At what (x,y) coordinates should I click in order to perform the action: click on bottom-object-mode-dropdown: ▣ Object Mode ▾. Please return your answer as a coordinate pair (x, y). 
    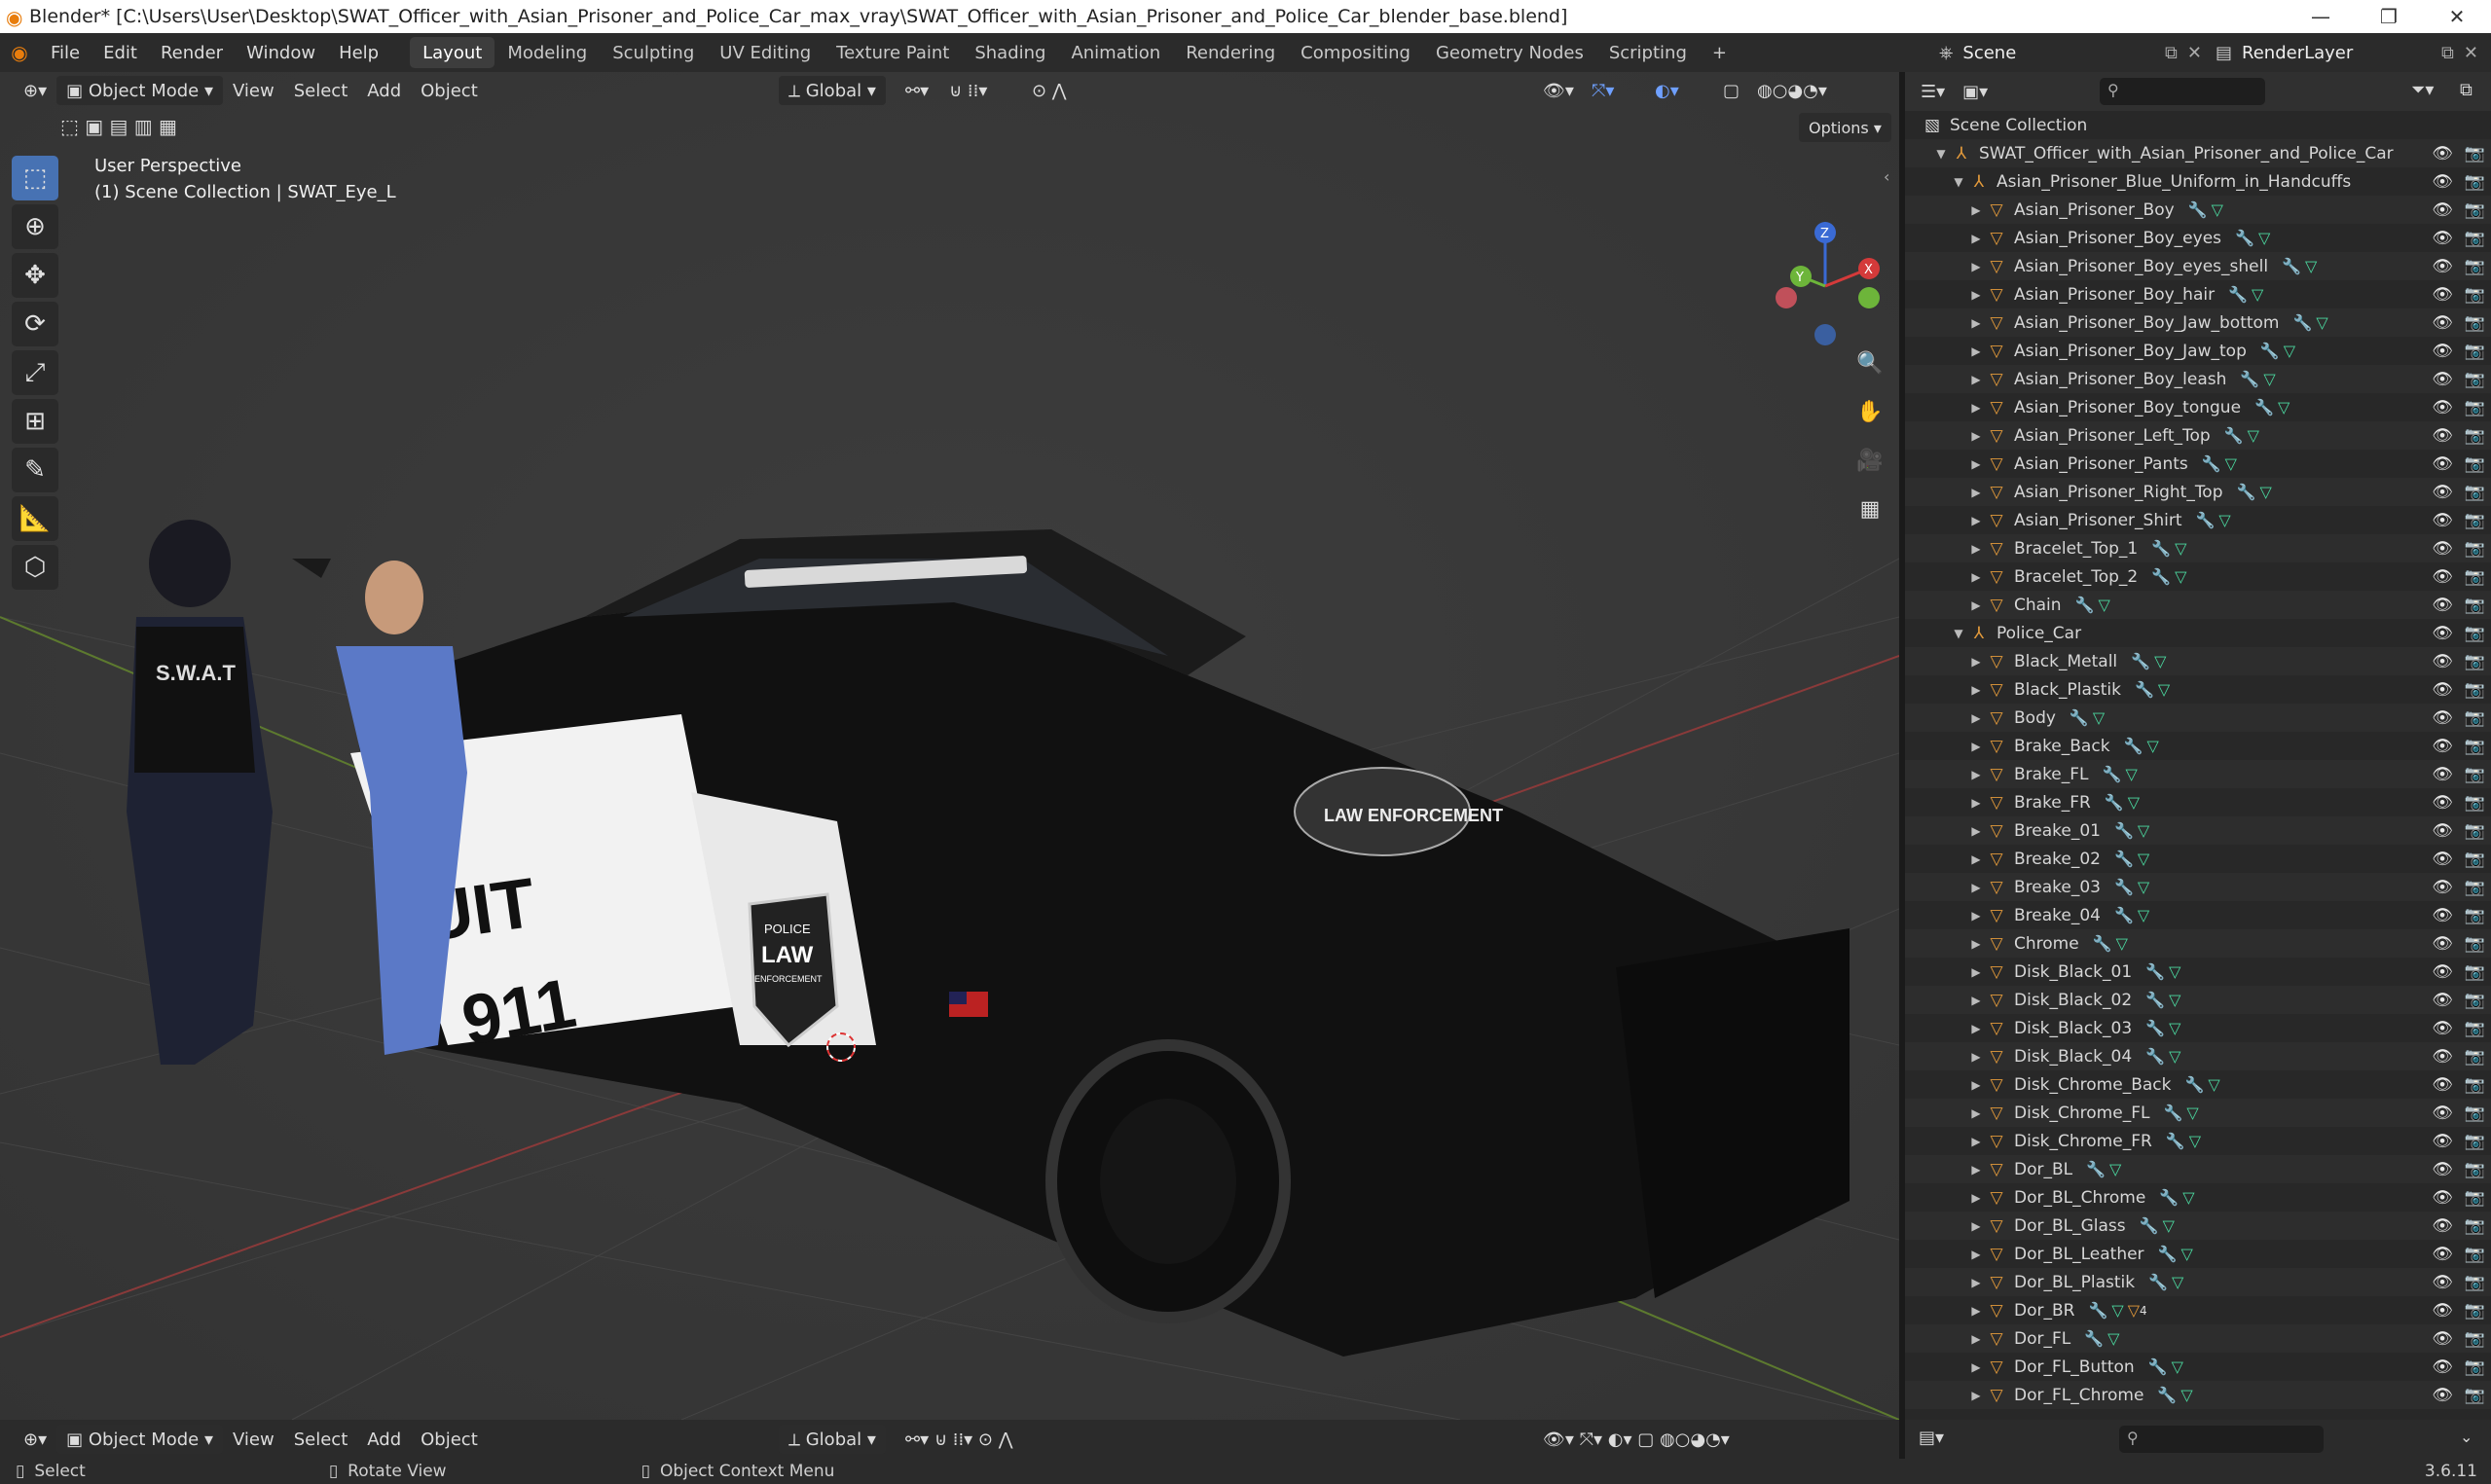
    Looking at the image, I should click on (140, 1440).